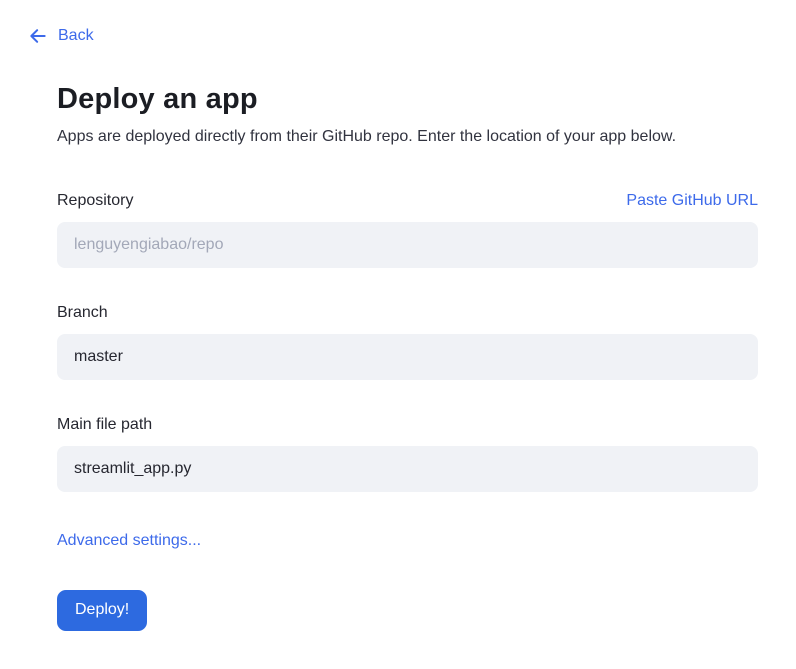 This screenshot has height=669, width=796. I want to click on main-file-path-input, so click(407, 469).